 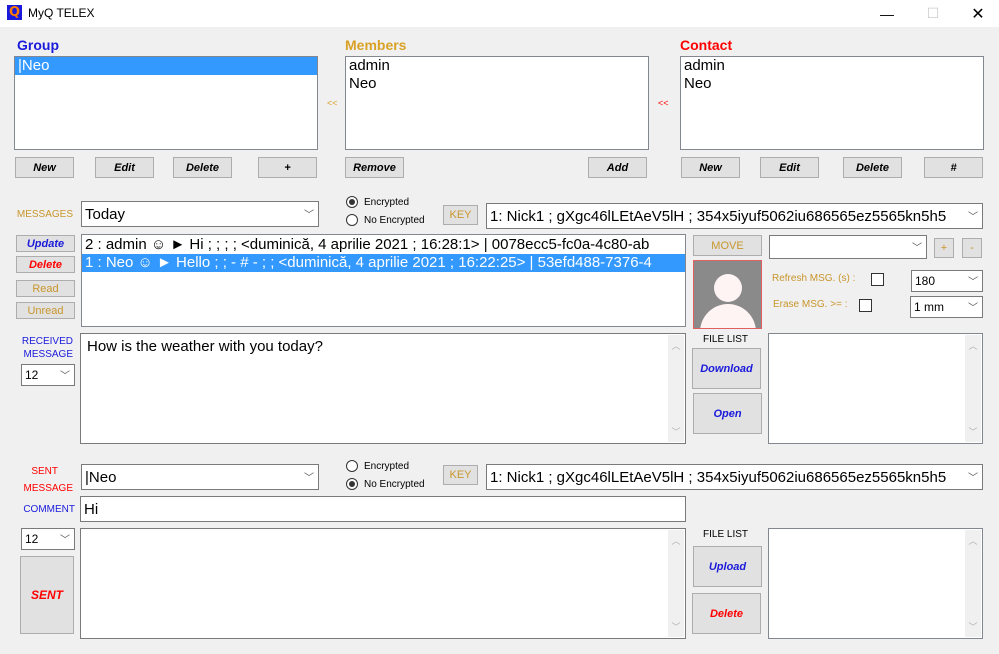 I want to click on avatar-body-icon, so click(x=728, y=316).